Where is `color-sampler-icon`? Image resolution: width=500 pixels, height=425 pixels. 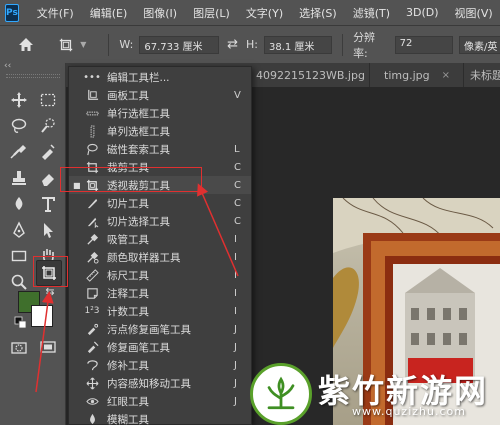 color-sampler-icon is located at coordinates (92, 257).